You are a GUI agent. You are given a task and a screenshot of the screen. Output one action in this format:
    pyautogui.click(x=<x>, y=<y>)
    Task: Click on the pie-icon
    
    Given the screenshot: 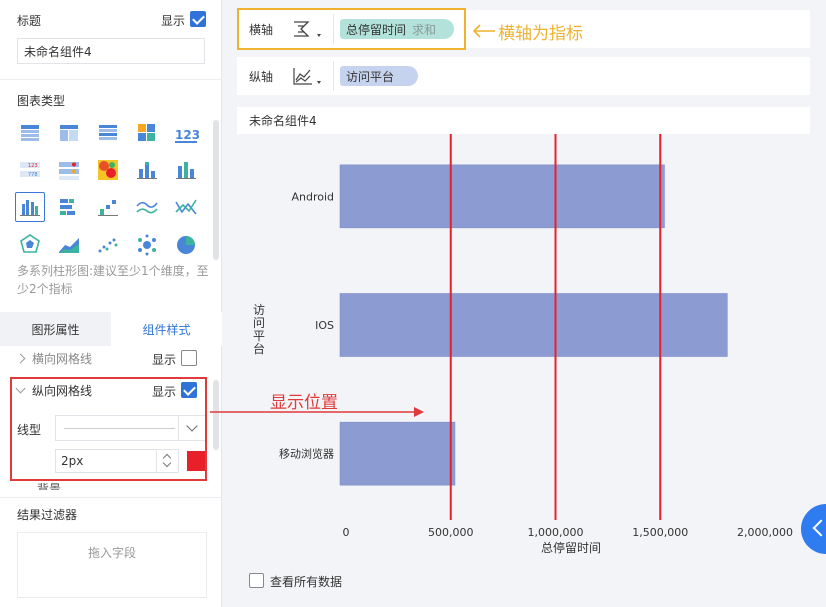 What is the action you would take?
    pyautogui.click(x=186, y=245)
    